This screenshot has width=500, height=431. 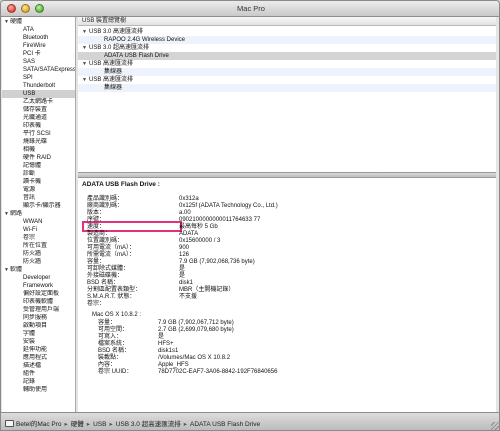 What do you see at coordinates (38, 390) in the screenshot?
I see `sidebar-item: 輔助使用` at bounding box center [38, 390].